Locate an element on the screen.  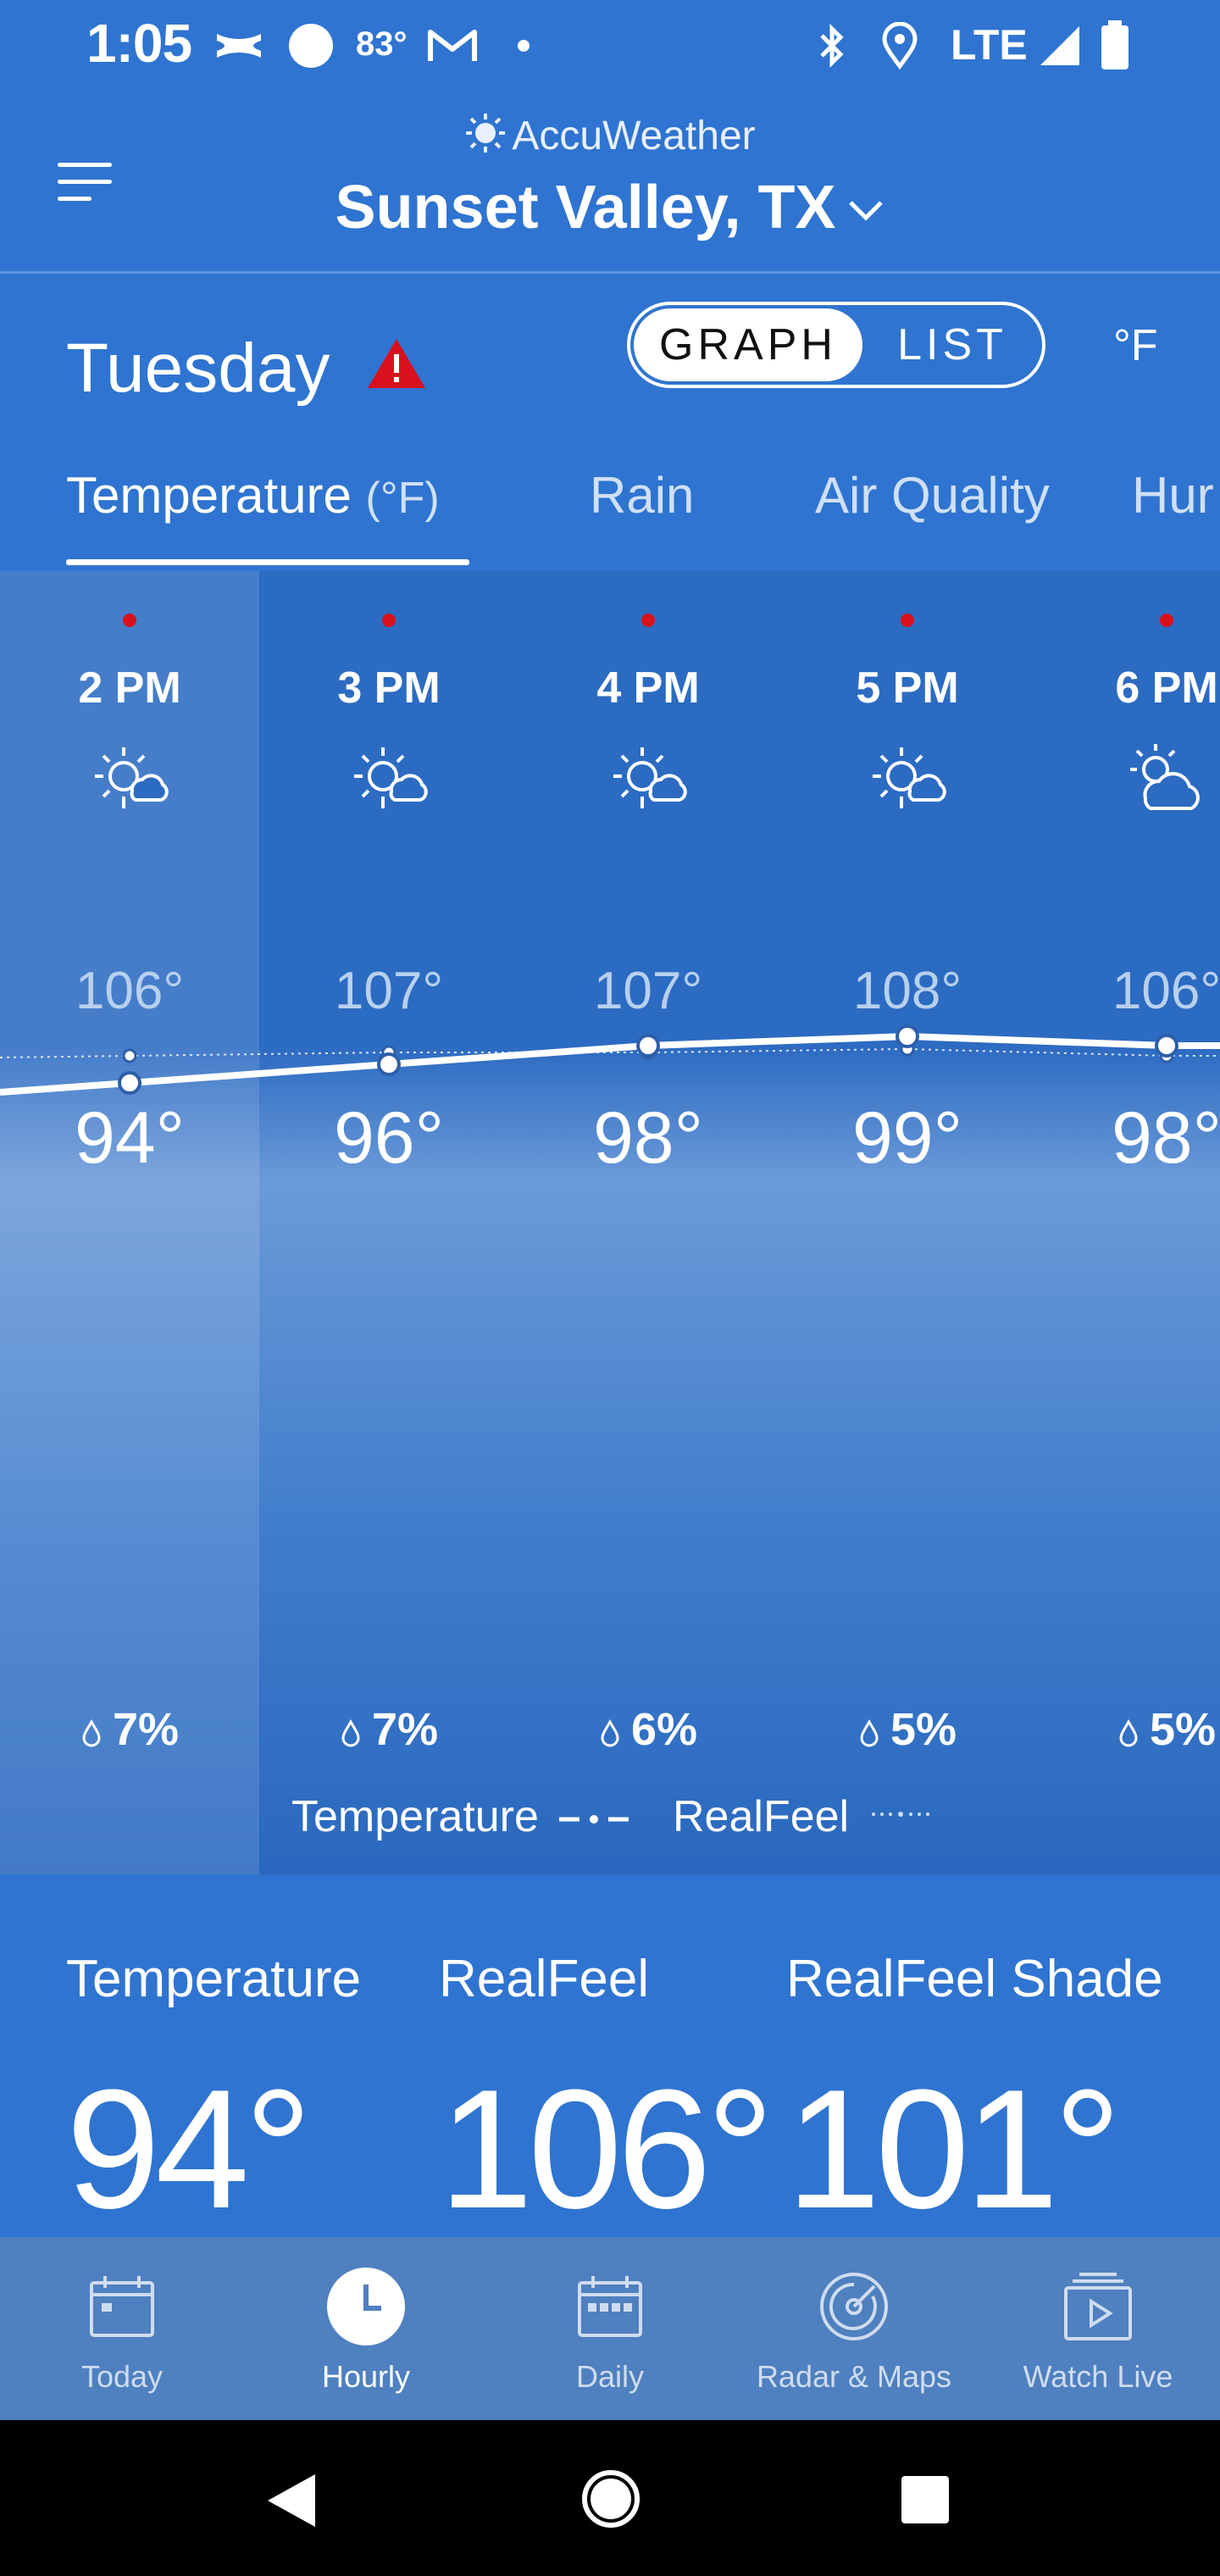
status-bar: 1:05 83° LTE is located at coordinates (610, 46).